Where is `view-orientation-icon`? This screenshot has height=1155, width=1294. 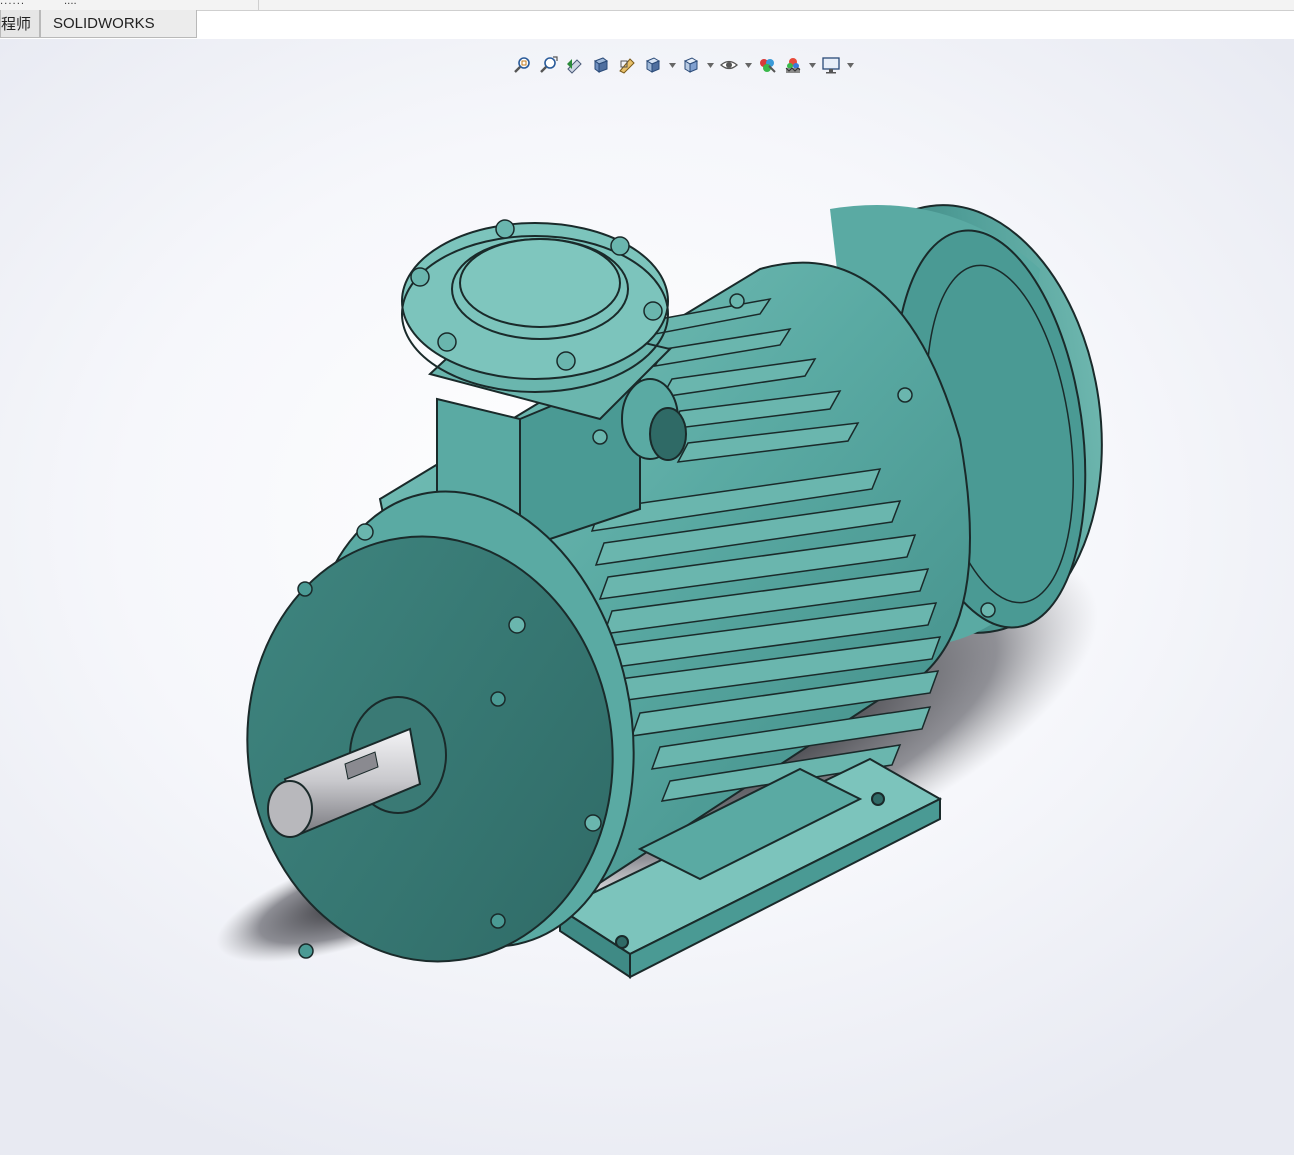
view-orientation-icon is located at coordinates (653, 65).